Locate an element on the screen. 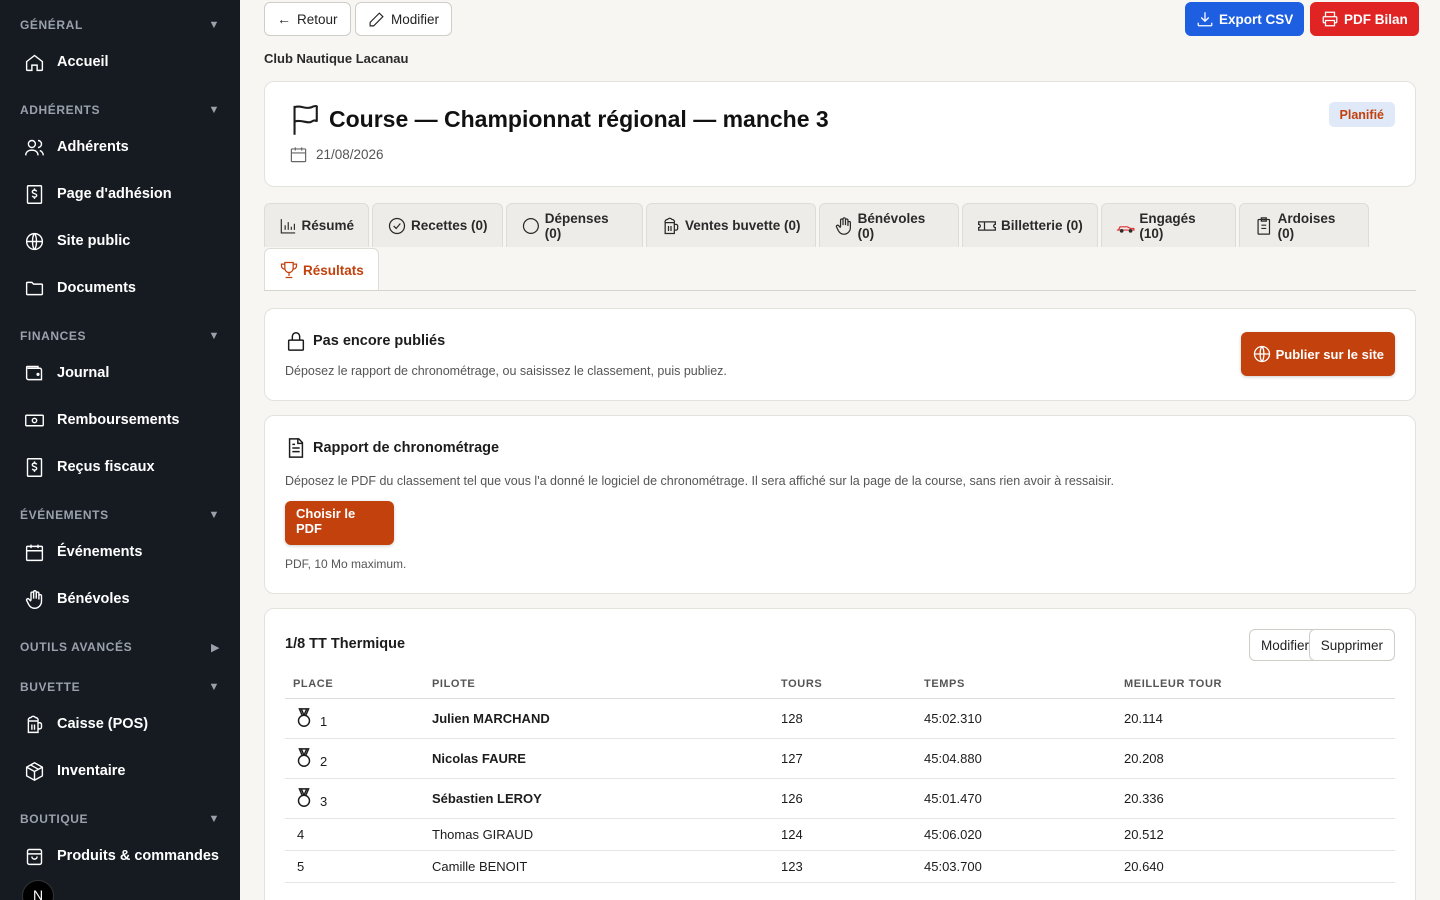  pencil-icon is located at coordinates (376, 18).